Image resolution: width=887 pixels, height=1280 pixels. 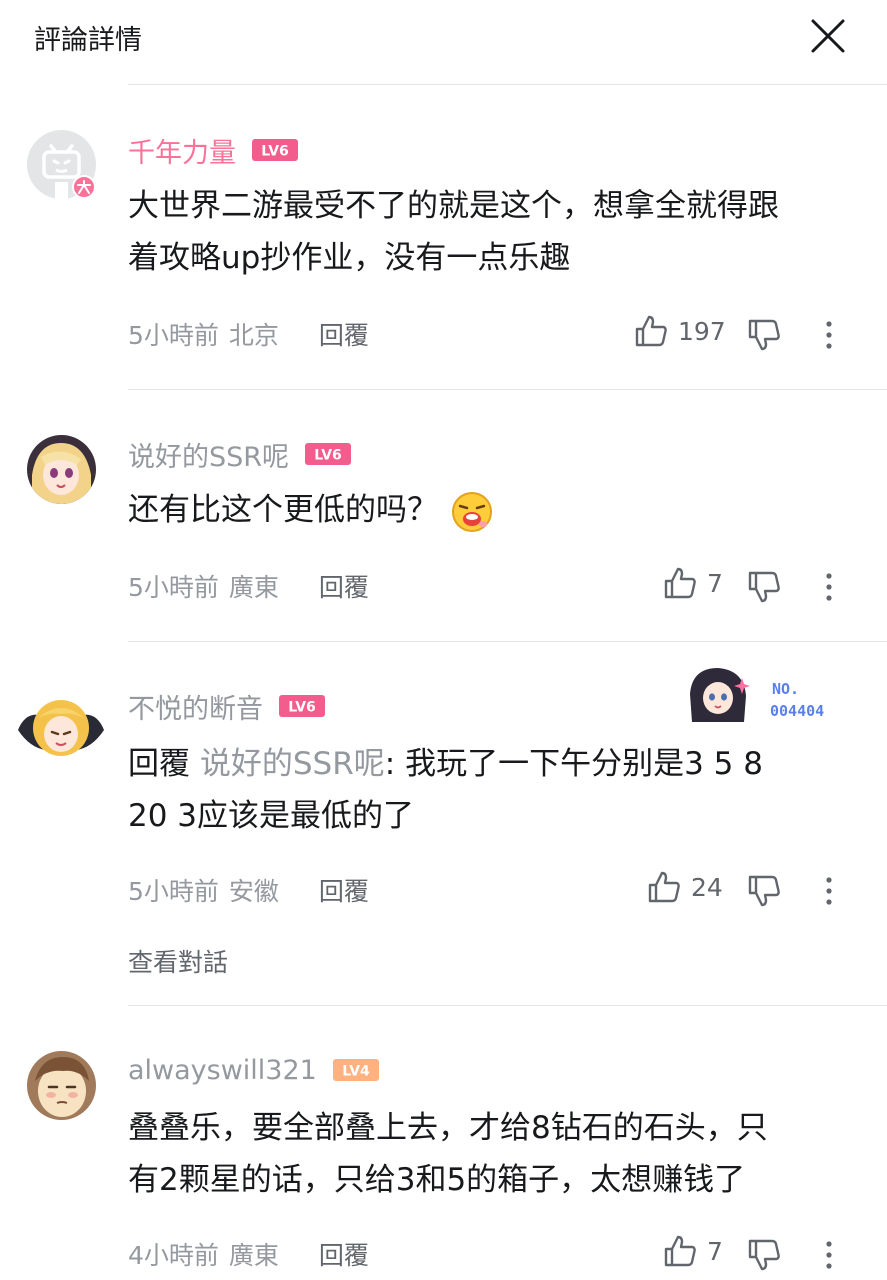 I want to click on winged-anime-avatar-icon, so click(x=61, y=728).